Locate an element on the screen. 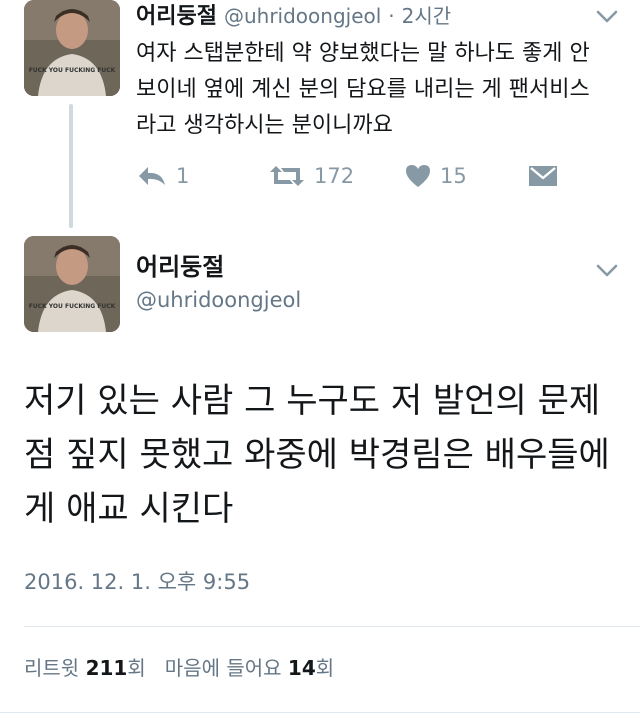 This screenshot has height=720, width=640. retweets-count: 211 is located at coordinates (106, 668).